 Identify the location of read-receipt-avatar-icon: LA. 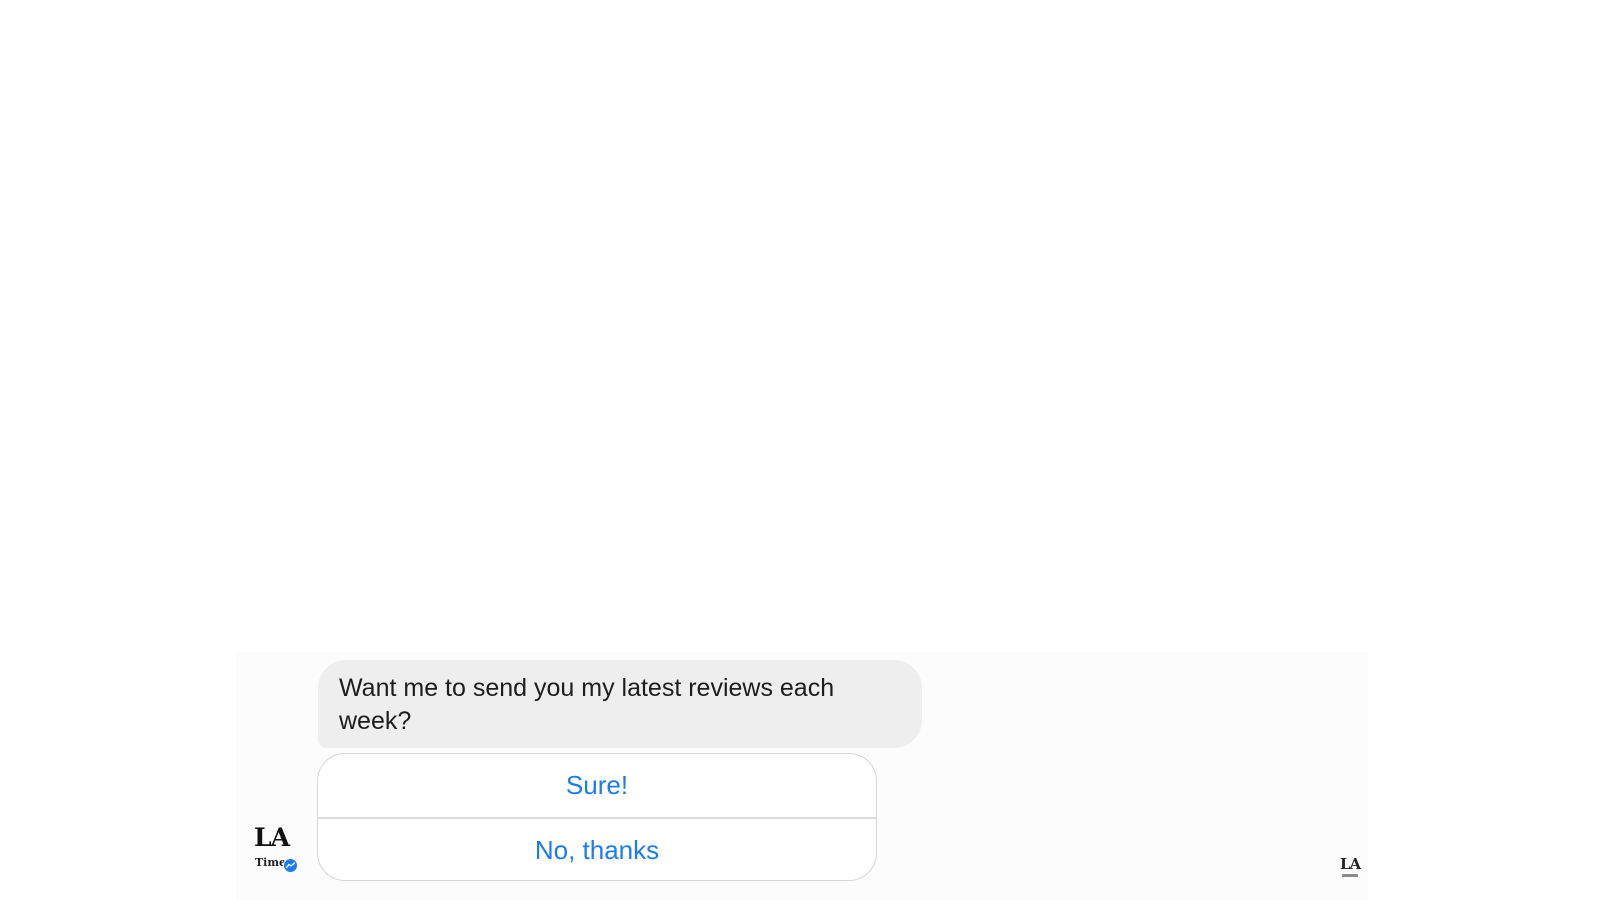
(1352, 870).